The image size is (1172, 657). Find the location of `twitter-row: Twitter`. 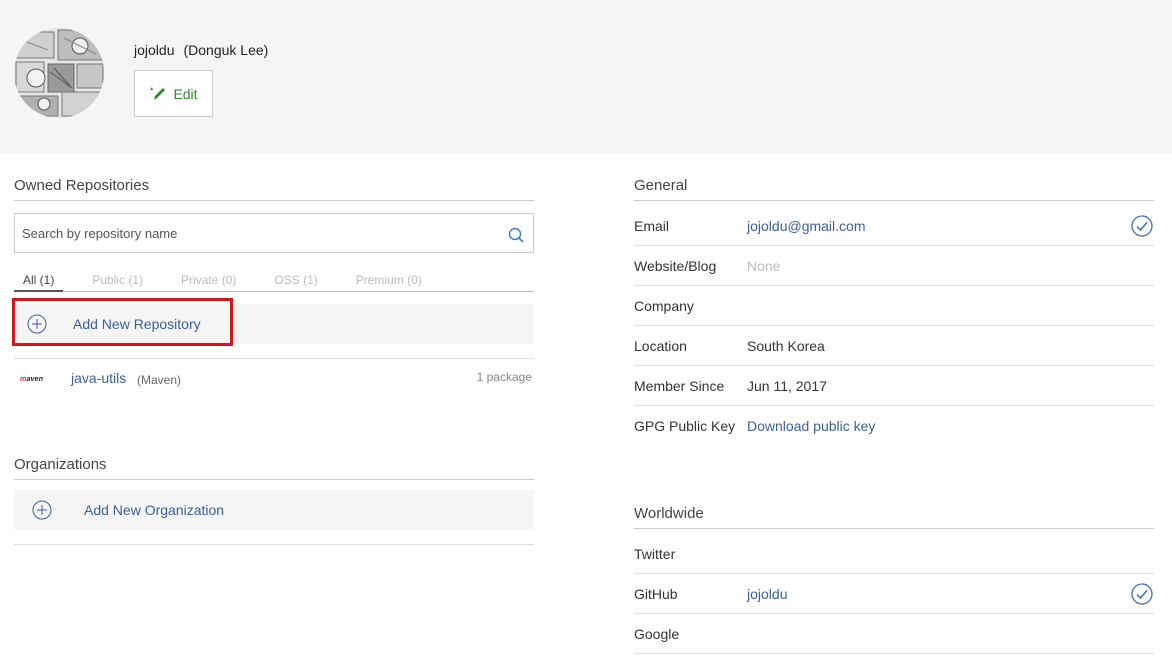

twitter-row: Twitter is located at coordinates (894, 554).